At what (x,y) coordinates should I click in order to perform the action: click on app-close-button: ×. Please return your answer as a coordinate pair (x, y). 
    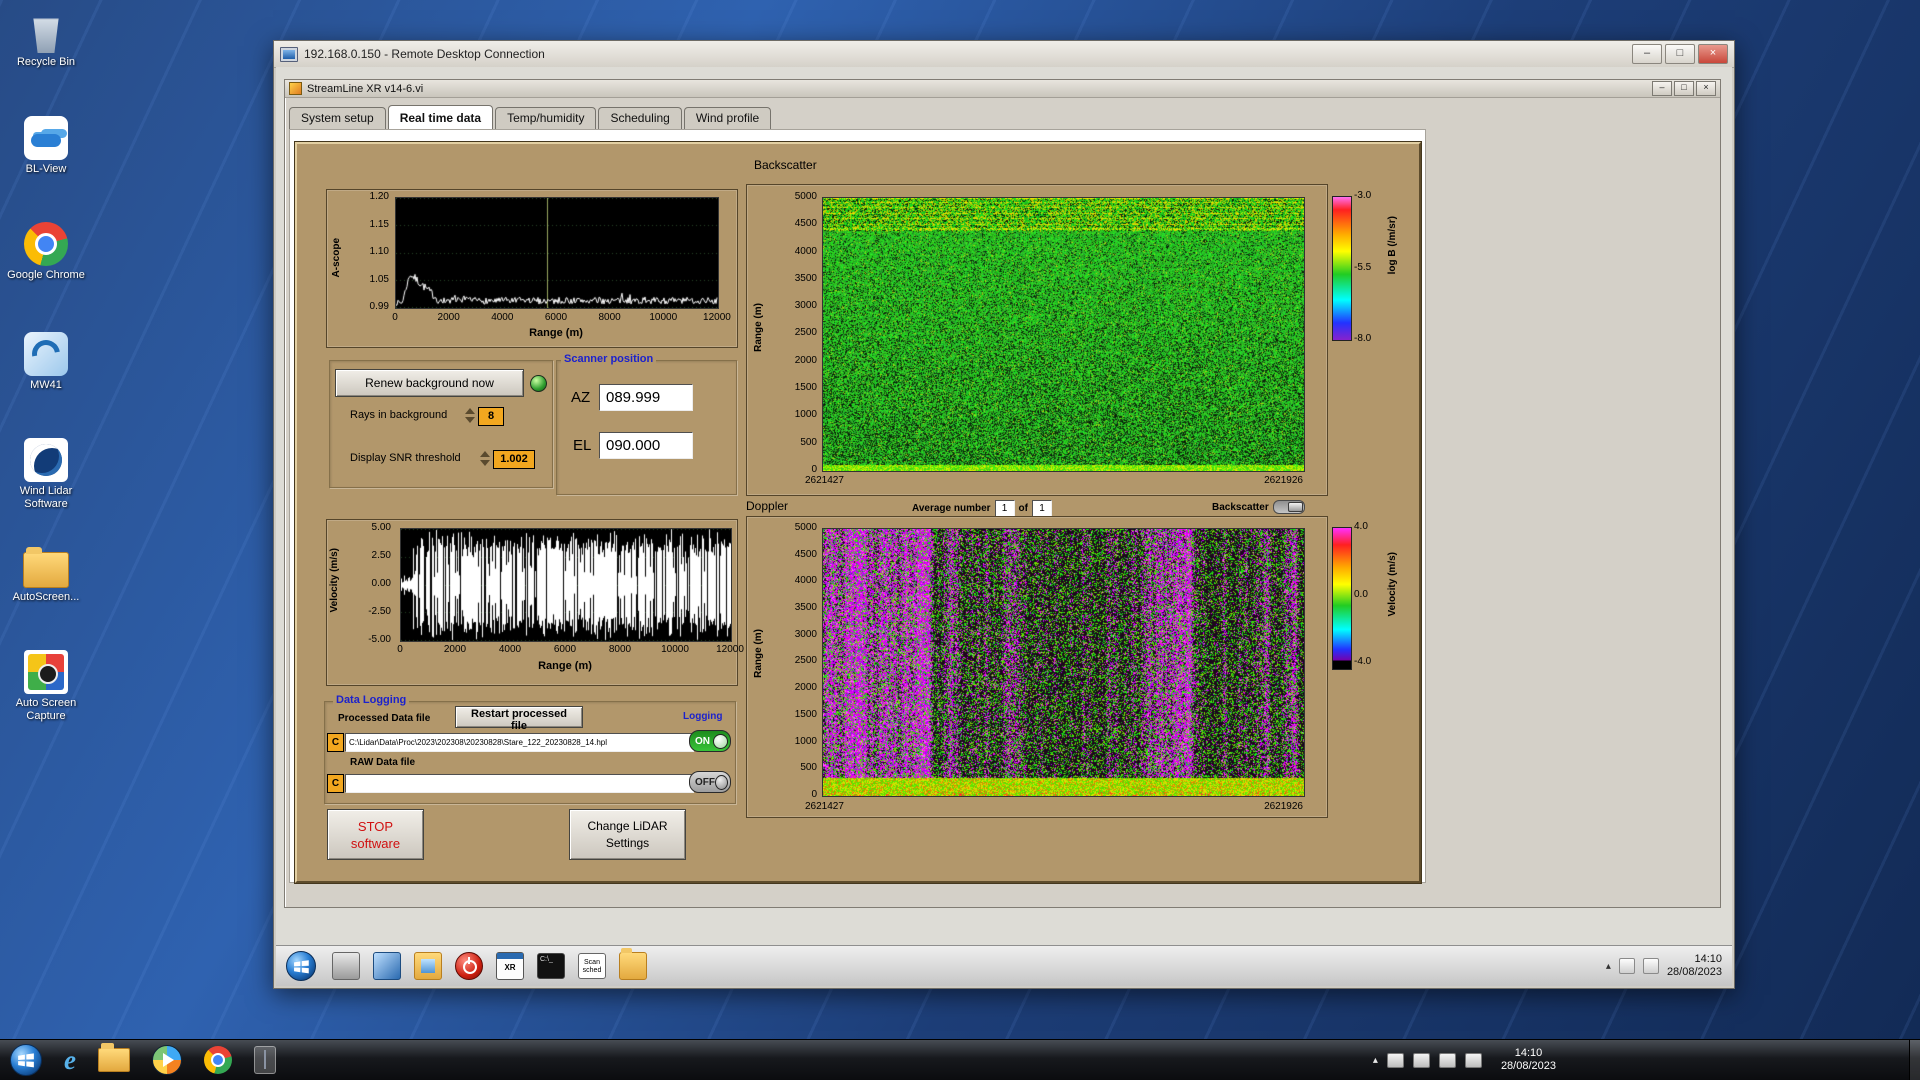
    Looking at the image, I should click on (1706, 88).